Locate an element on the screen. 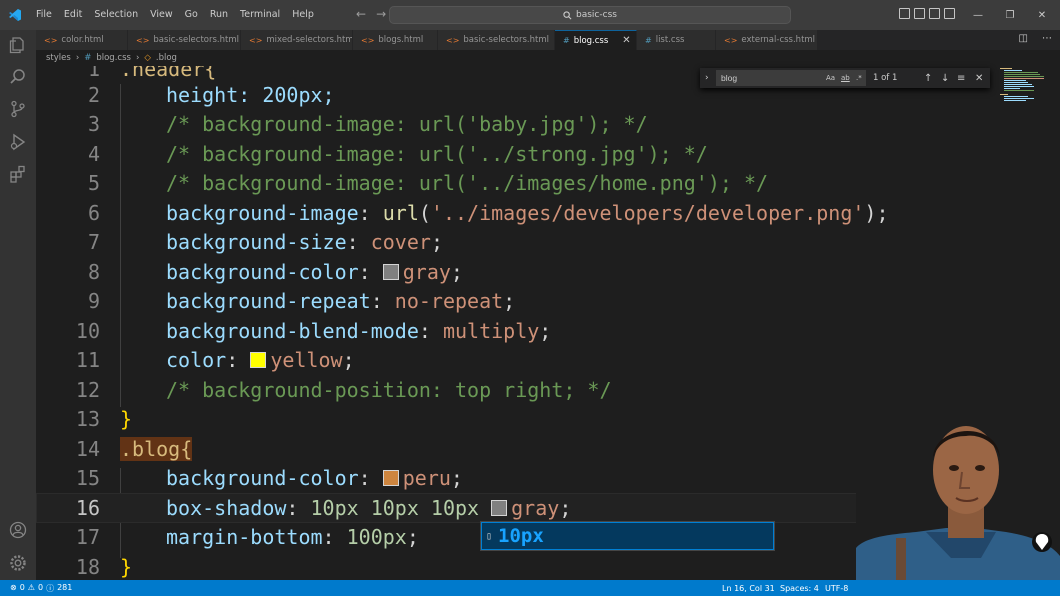 The height and width of the screenshot is (596, 1060). tab-basic-selectors-html: <> basic-selectors.html is located at coordinates (184, 40).